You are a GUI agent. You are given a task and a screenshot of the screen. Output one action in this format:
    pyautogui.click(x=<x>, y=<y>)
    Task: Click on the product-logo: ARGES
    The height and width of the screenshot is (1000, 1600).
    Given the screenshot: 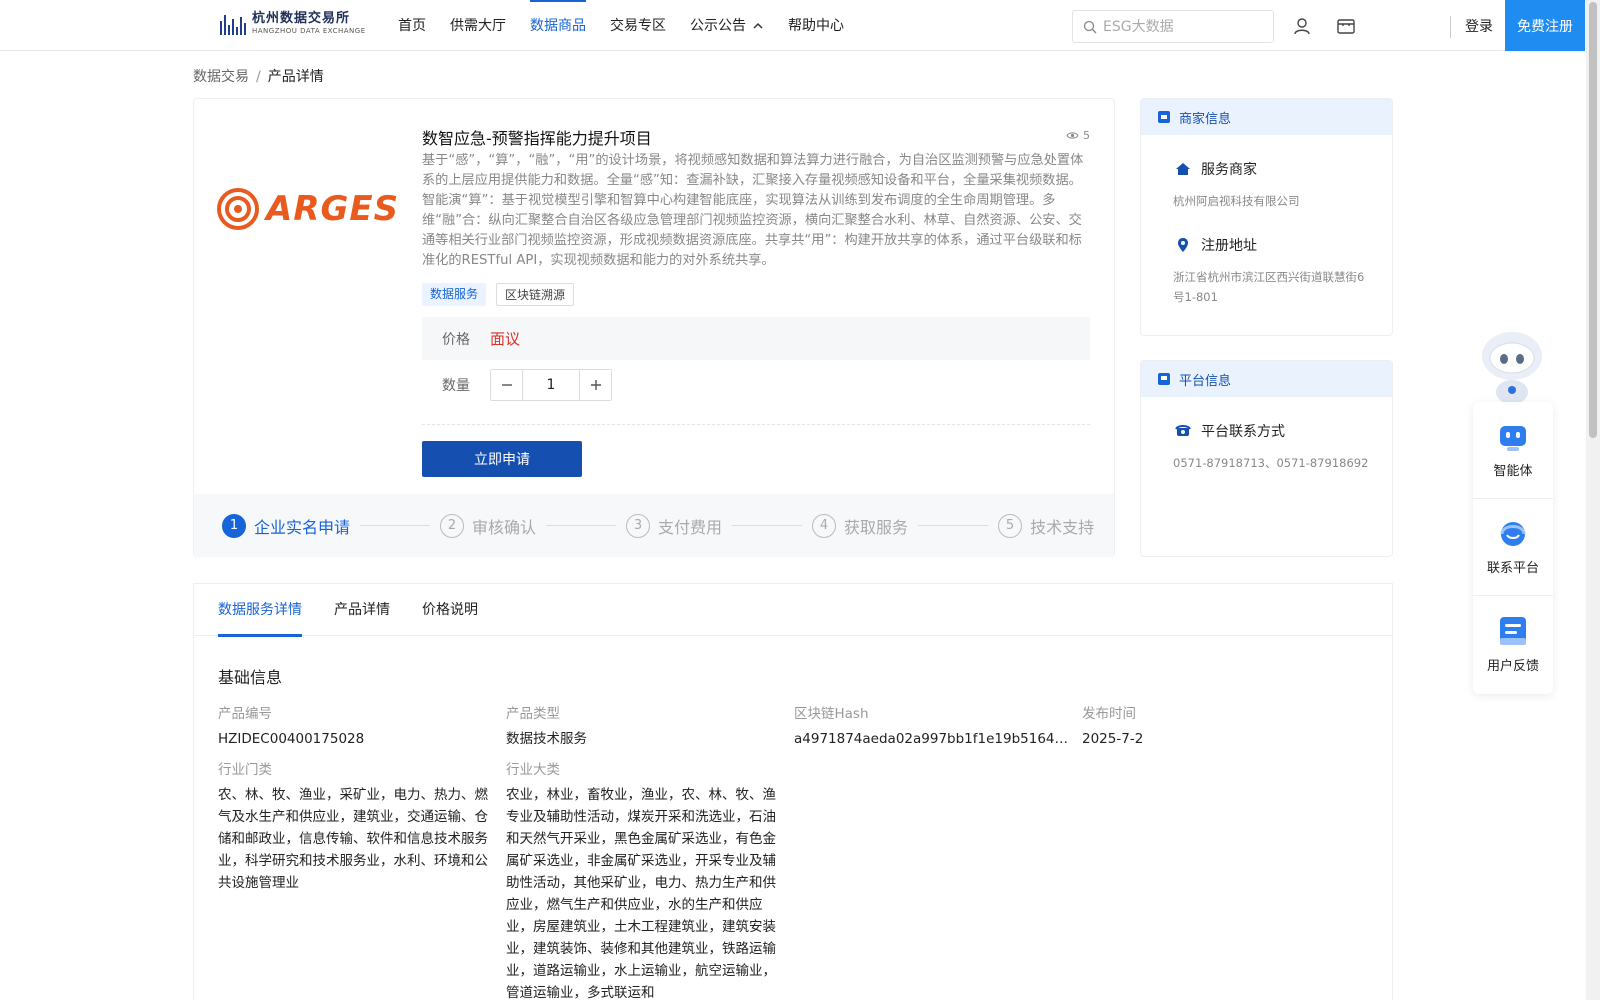 What is the action you would take?
    pyautogui.click(x=307, y=209)
    